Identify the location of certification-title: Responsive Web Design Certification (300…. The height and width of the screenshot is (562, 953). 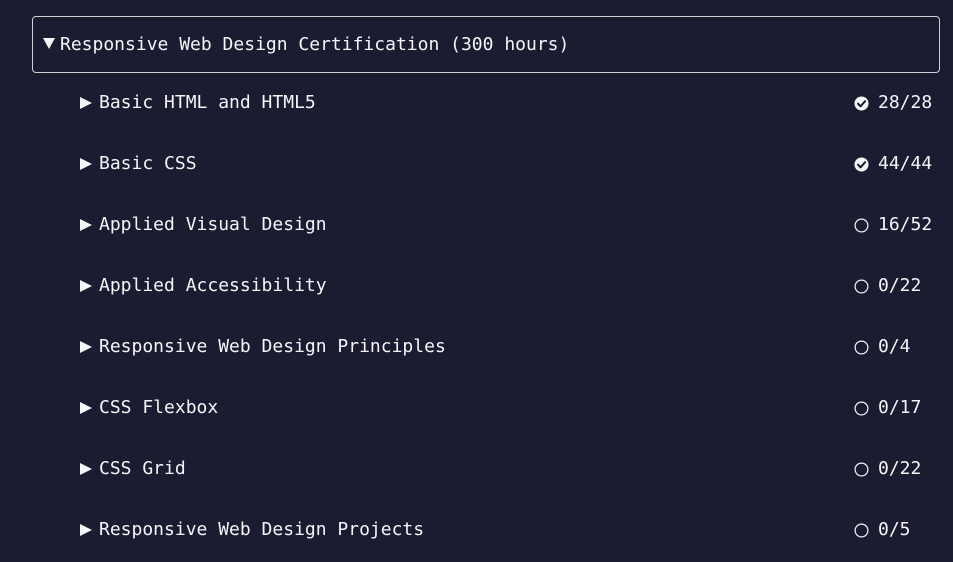
(315, 44).